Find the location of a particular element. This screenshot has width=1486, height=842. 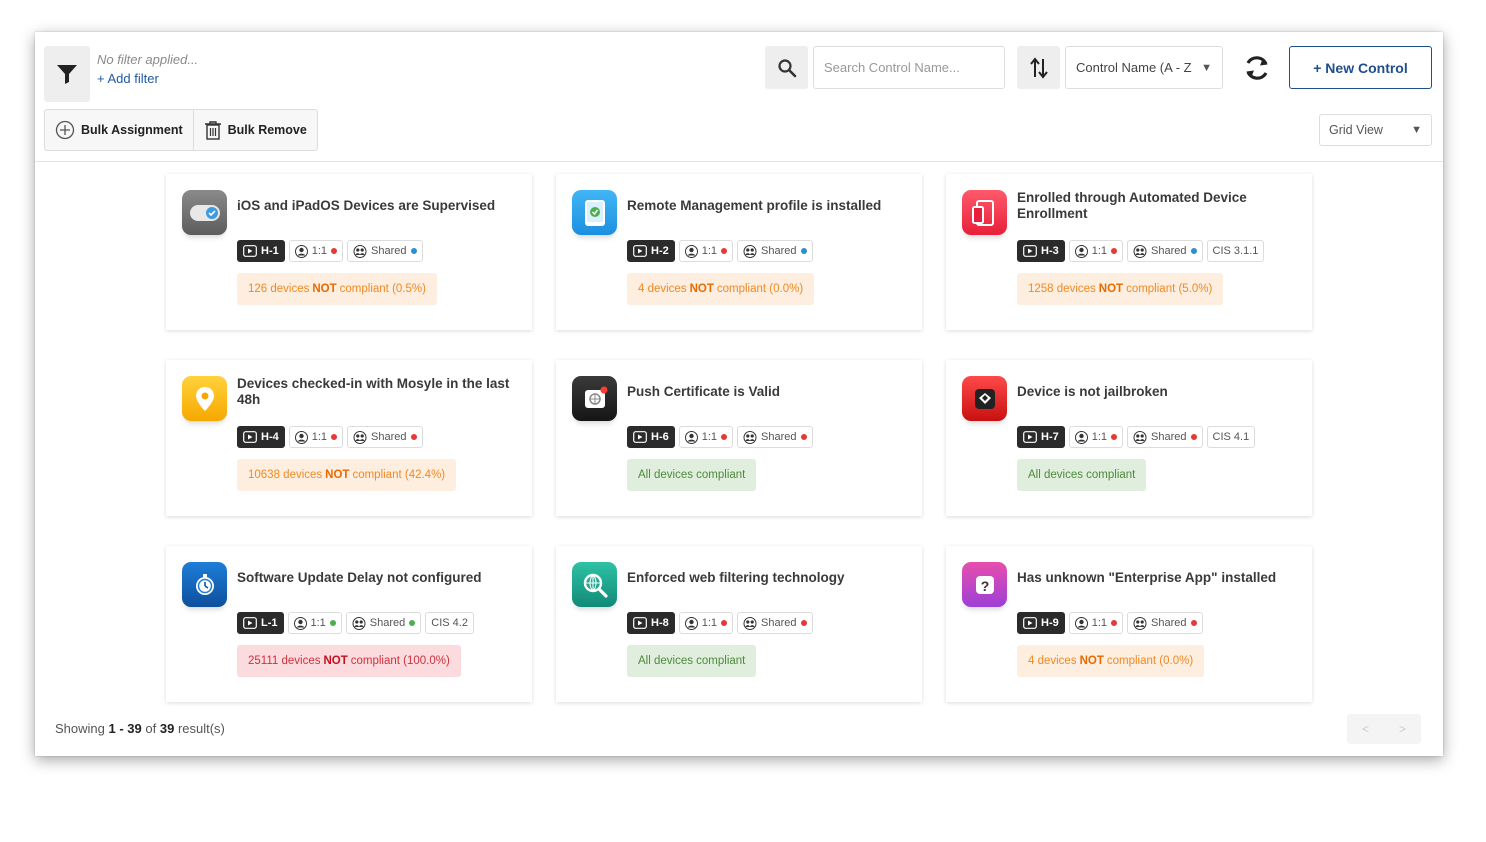

results-summary: Showing 1 - 39 of 39 result(s) is located at coordinates (140, 728).